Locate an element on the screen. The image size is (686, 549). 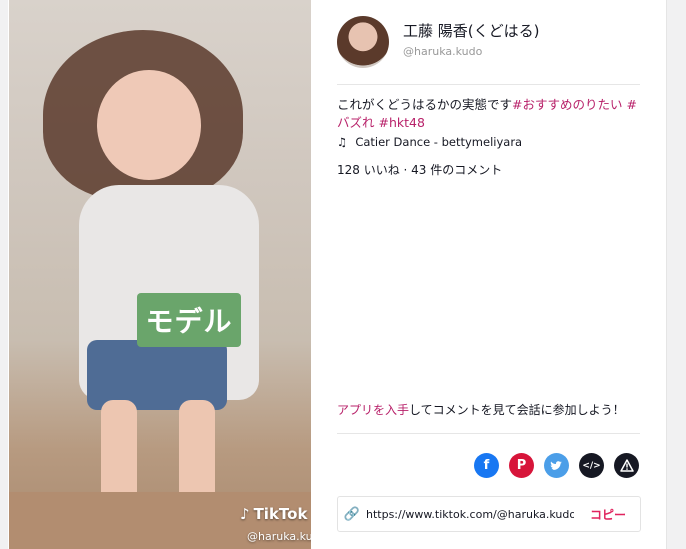
music-track: ♫ Catier Dance - bettymeliyara is located at coordinates (429, 142).